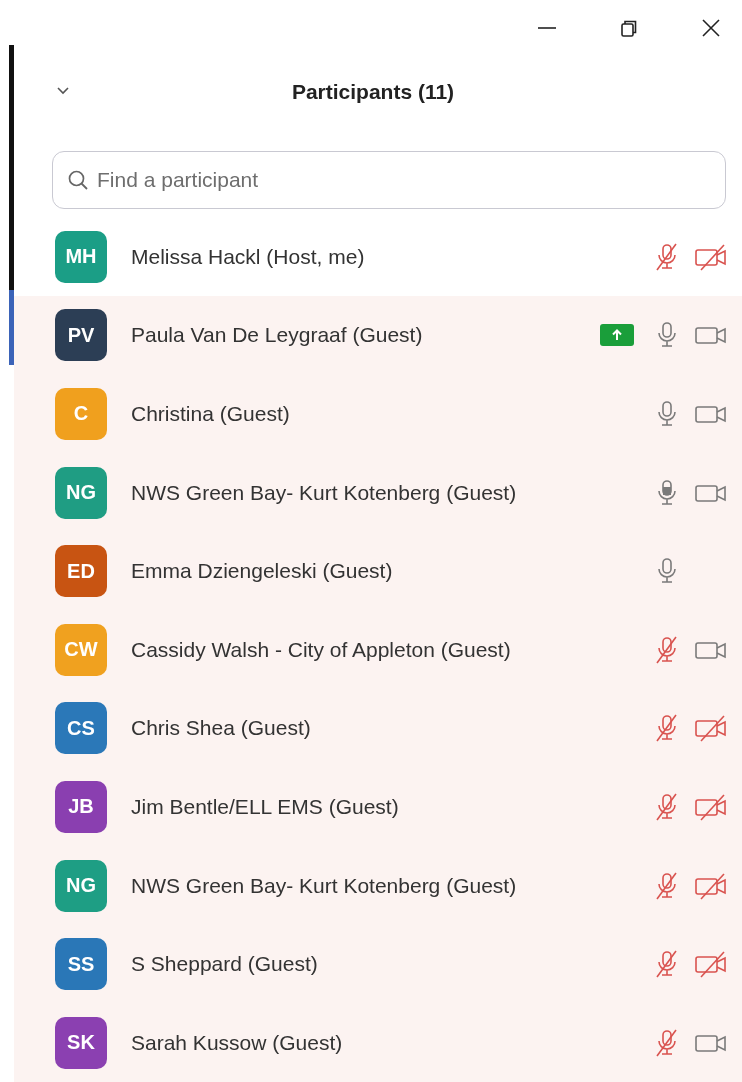  Describe the element at coordinates (81, 649) in the screenshot. I see `avatar: CW` at that location.